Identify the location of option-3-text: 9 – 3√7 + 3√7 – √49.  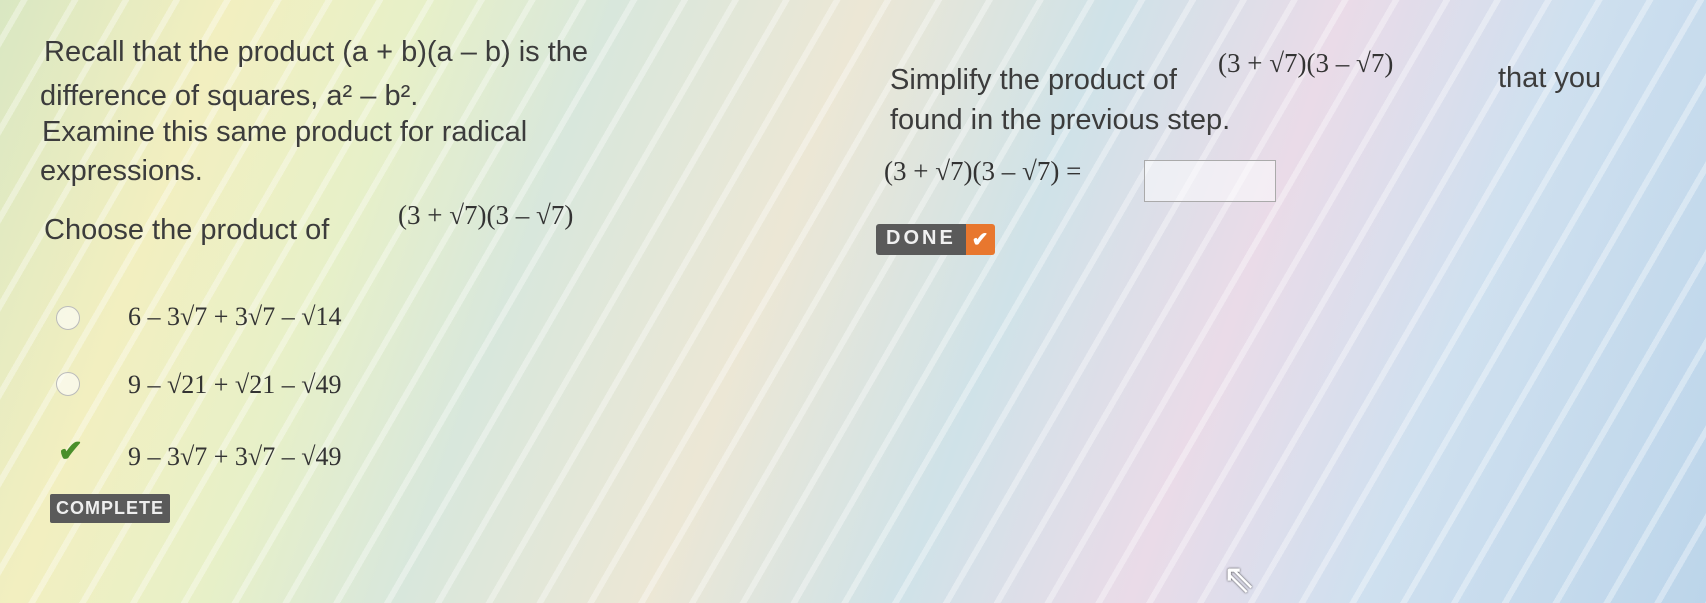
(234, 457).